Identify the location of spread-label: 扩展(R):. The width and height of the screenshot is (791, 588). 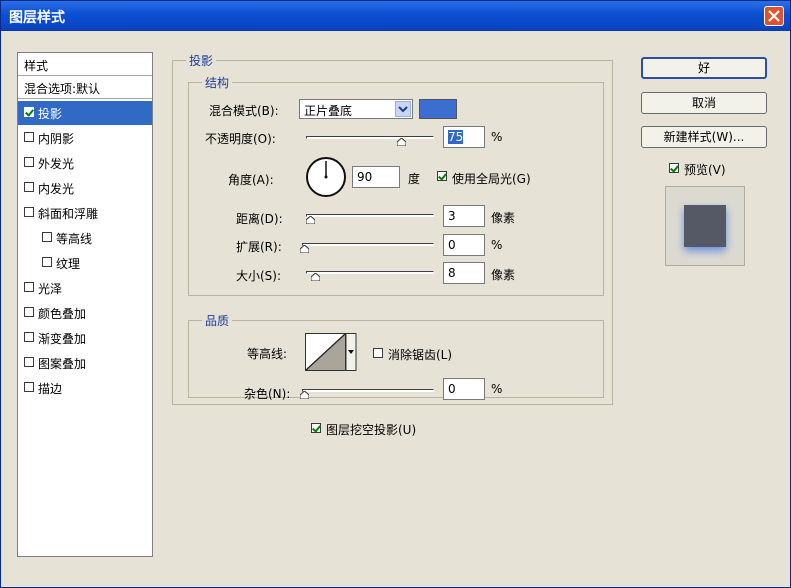
(259, 247).